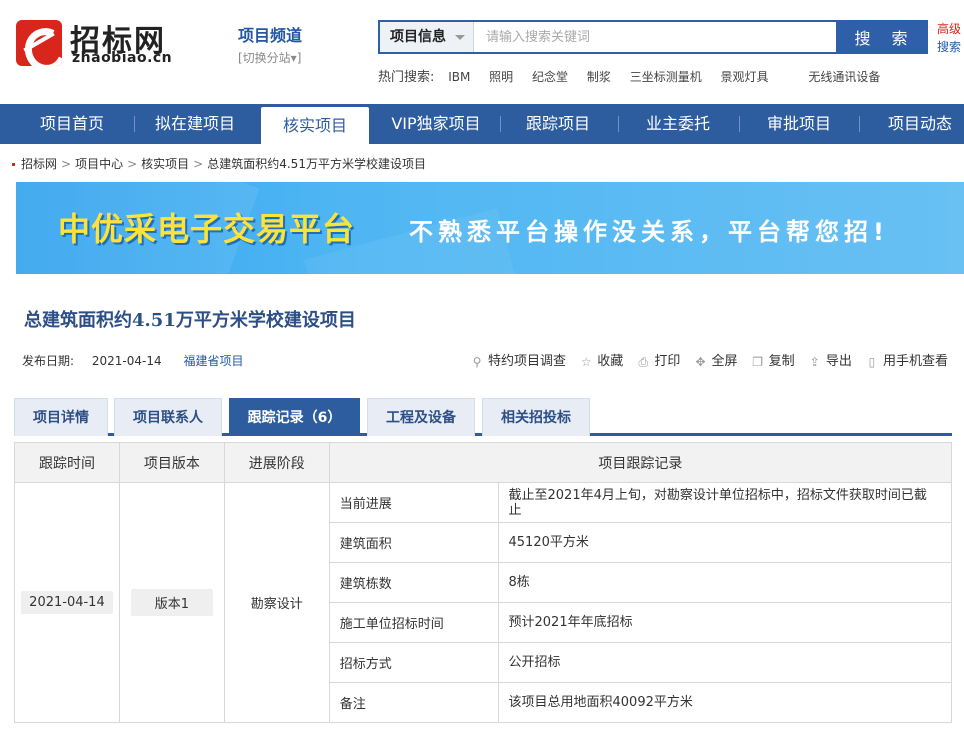  Describe the element at coordinates (413, 502) in the screenshot. I see `record-label: 当前进展` at that location.